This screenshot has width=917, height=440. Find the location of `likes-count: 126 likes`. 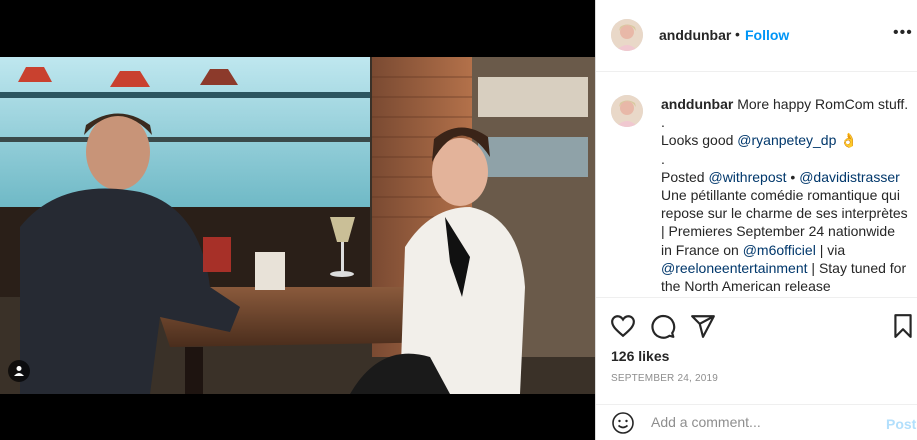

likes-count: 126 likes is located at coordinates (640, 356).